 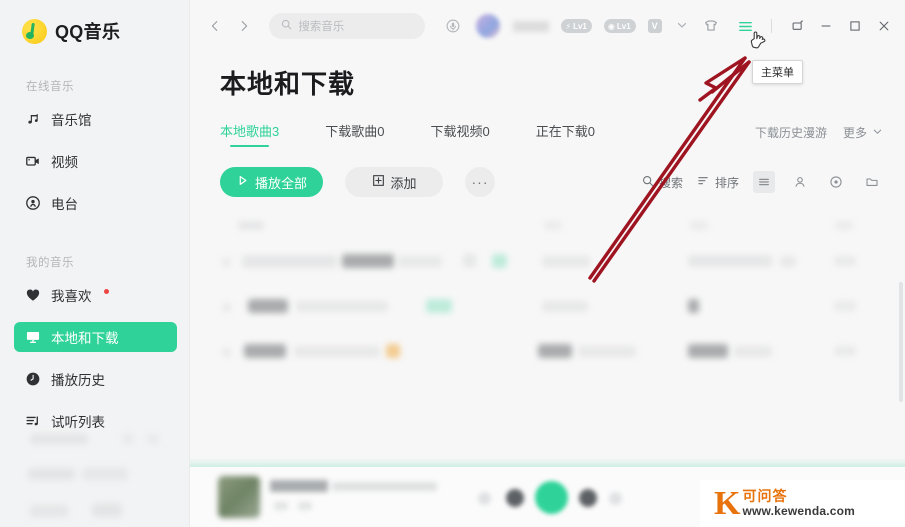 What do you see at coordinates (32, 337) in the screenshot?
I see `monitor-icon` at bounding box center [32, 337].